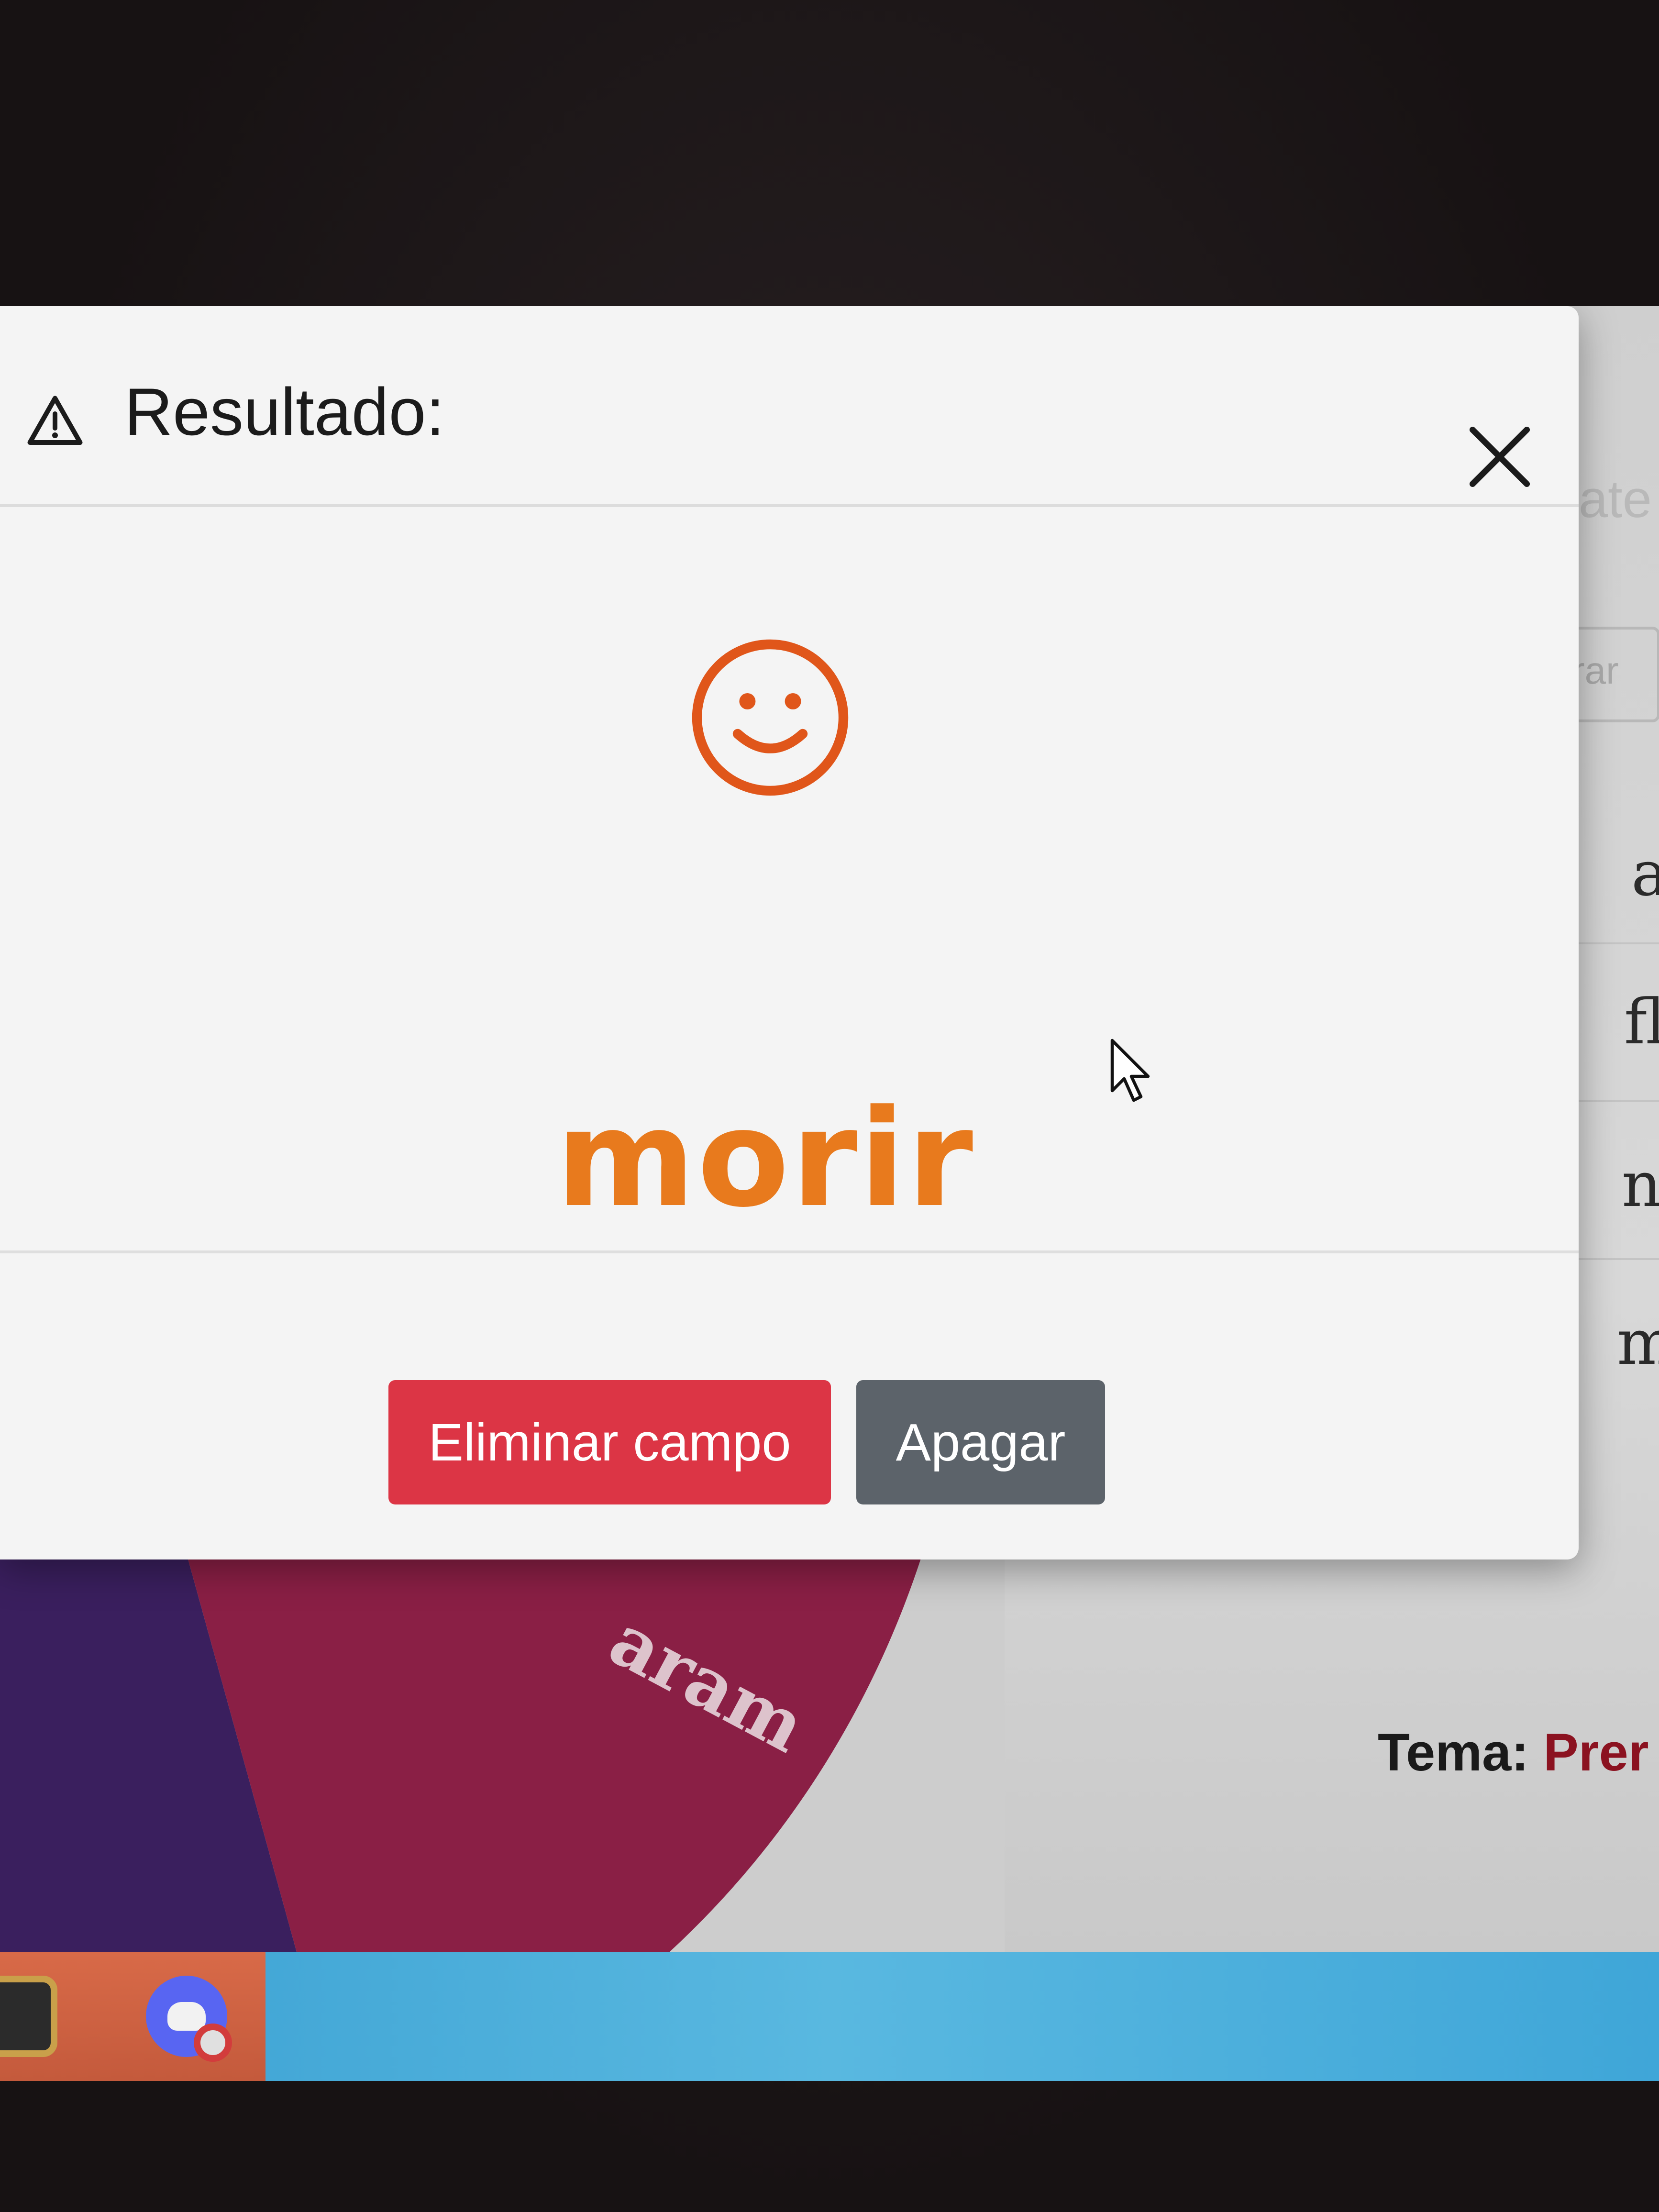 The image size is (1659, 2212). I want to click on theme-value: Prer, so click(1596, 1752).